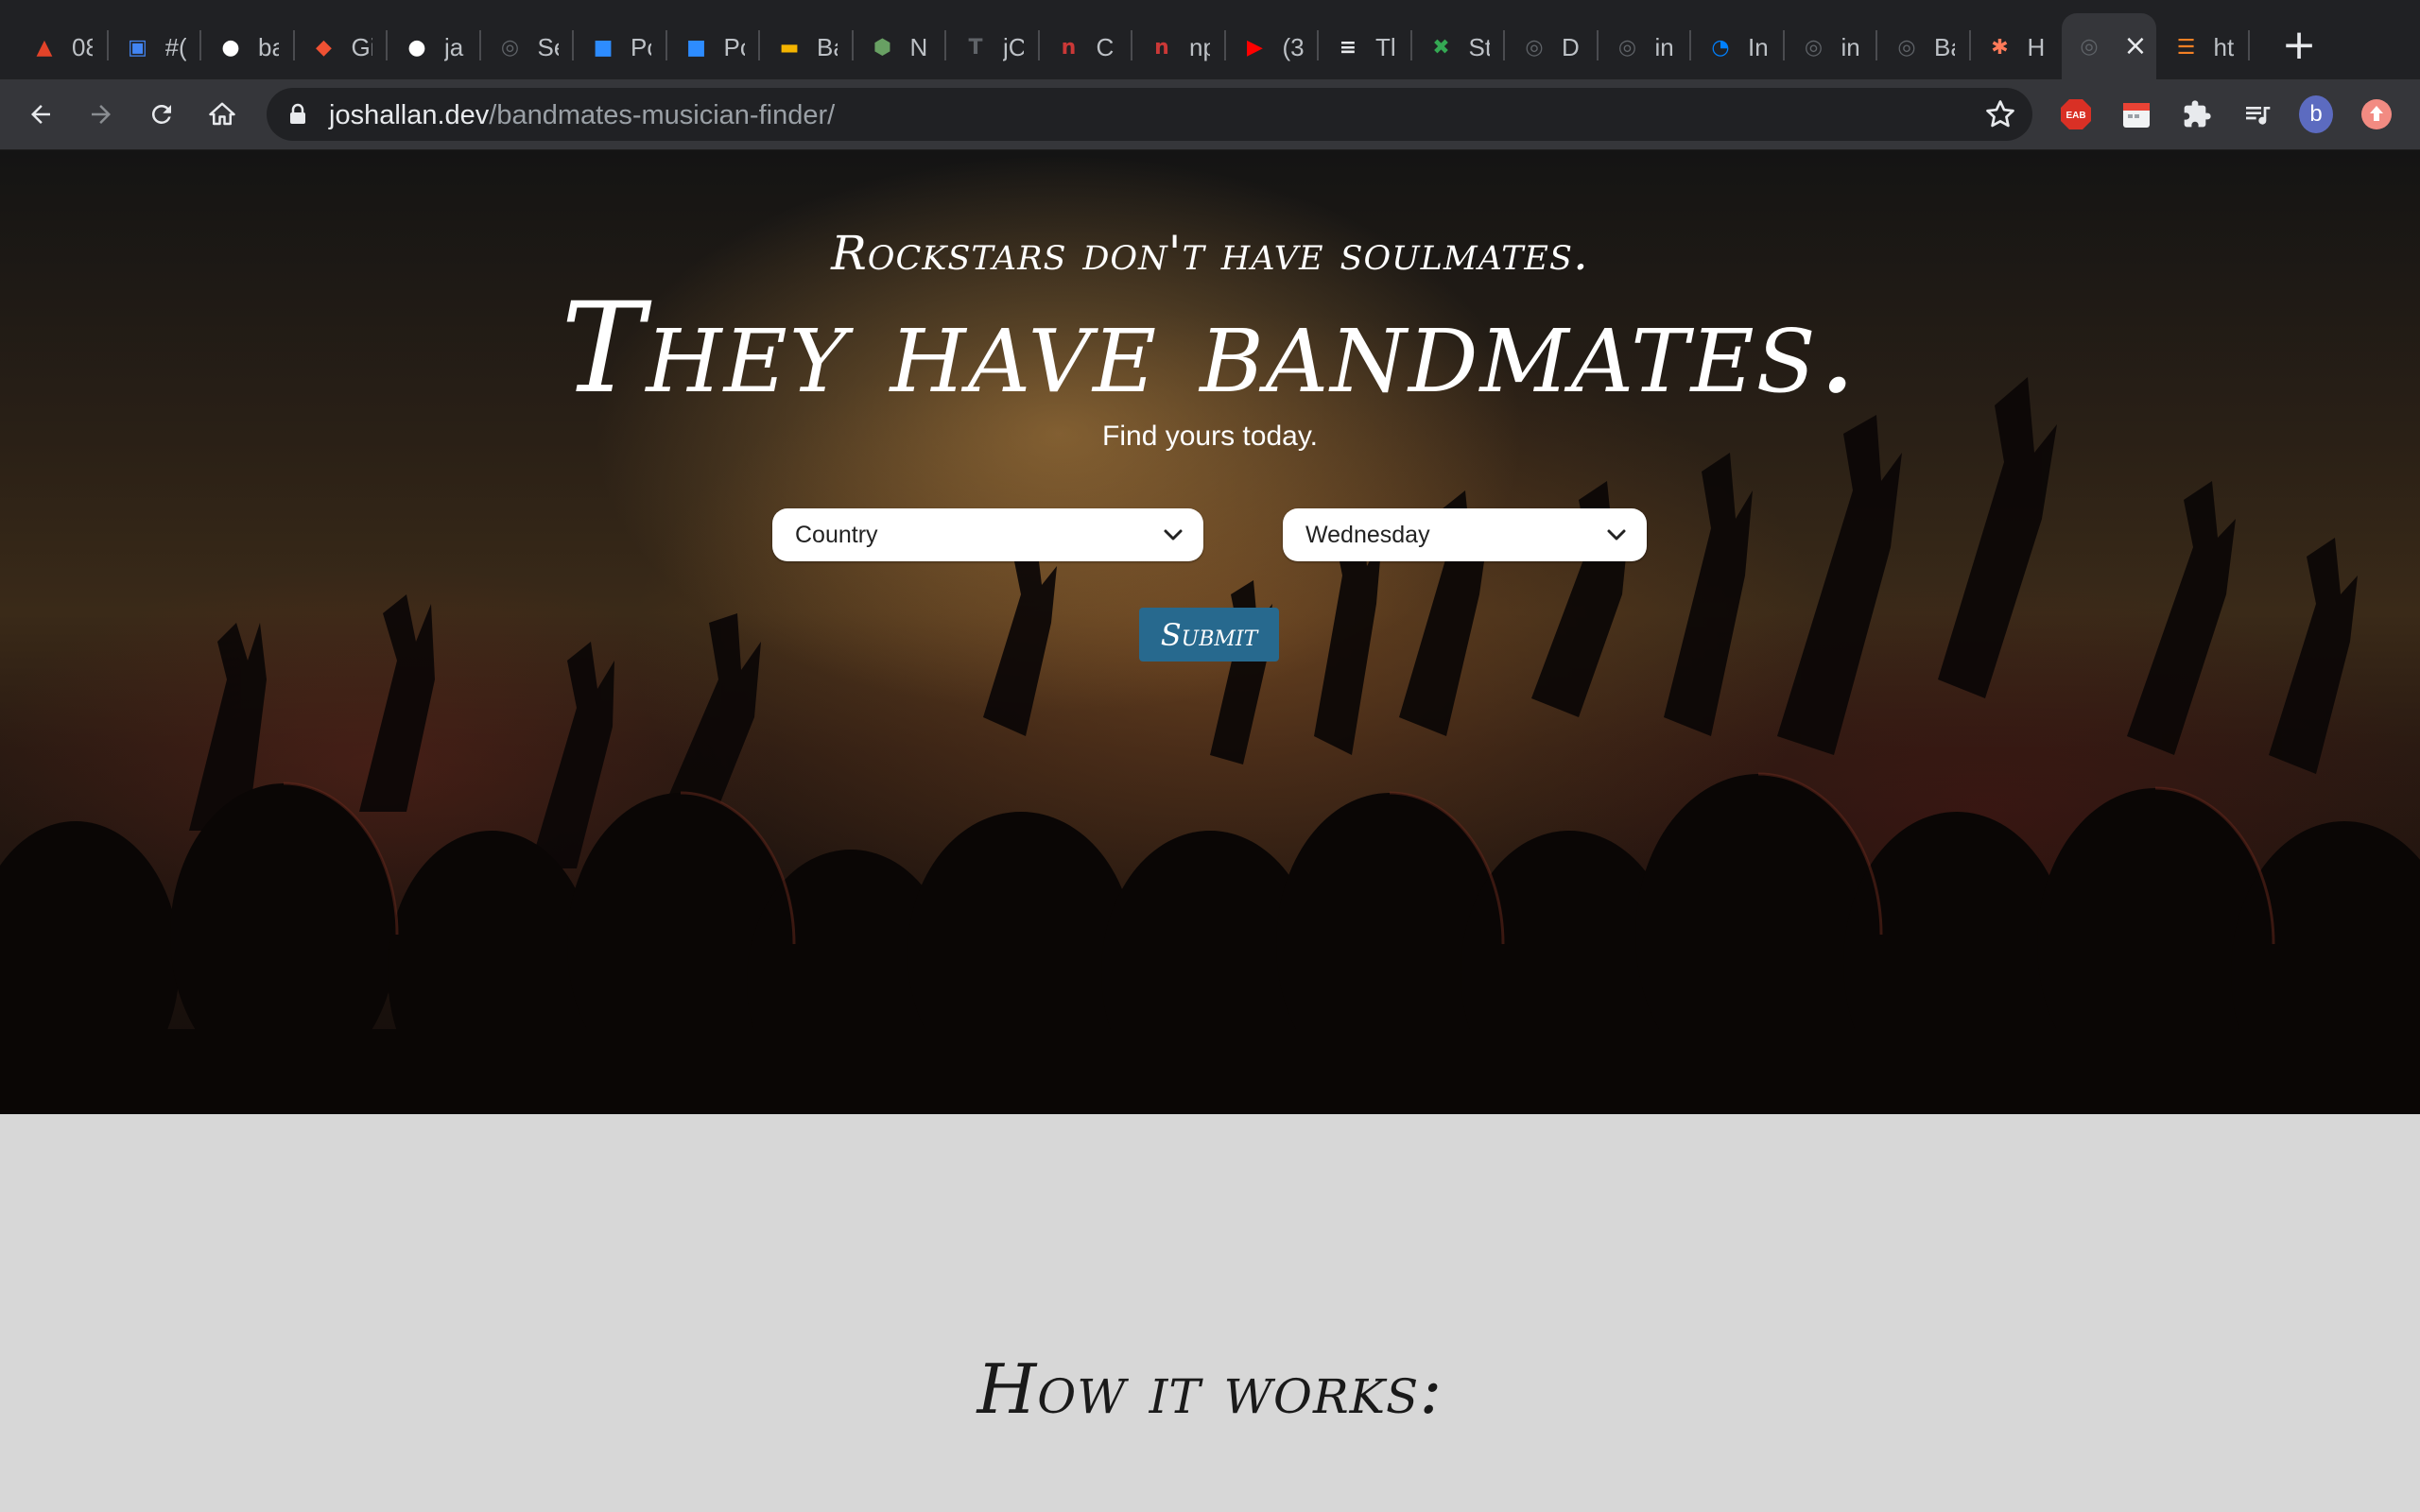  Describe the element at coordinates (1457, 47) in the screenshot. I see `browser-tab: ✖ St` at that location.